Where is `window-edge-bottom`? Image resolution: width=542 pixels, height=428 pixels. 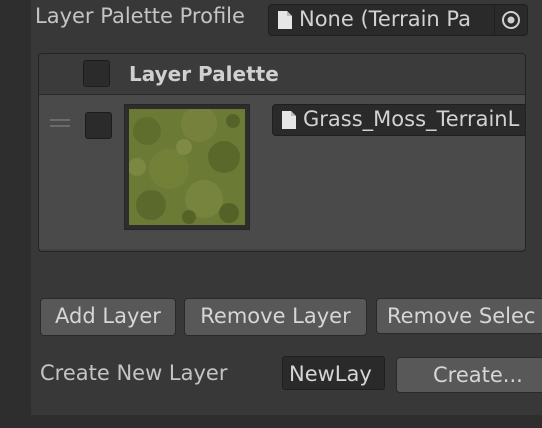 window-edge-bottom is located at coordinates (271, 421).